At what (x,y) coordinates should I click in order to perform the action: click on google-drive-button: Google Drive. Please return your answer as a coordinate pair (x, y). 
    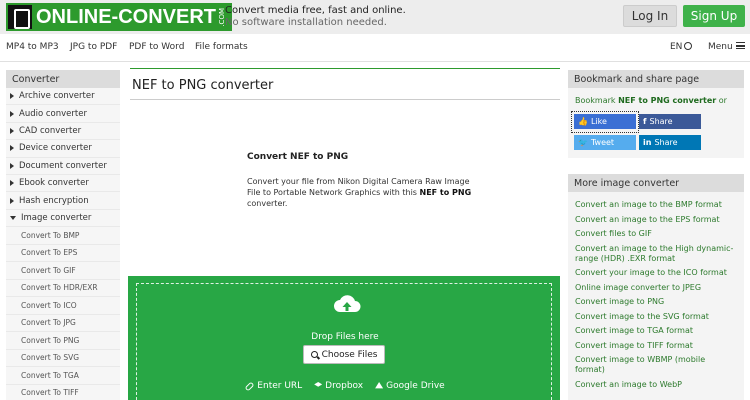
    Looking at the image, I should click on (410, 386).